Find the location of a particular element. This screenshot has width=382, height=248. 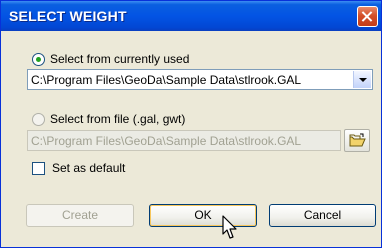

cancel-button: Cancel is located at coordinates (322, 215).